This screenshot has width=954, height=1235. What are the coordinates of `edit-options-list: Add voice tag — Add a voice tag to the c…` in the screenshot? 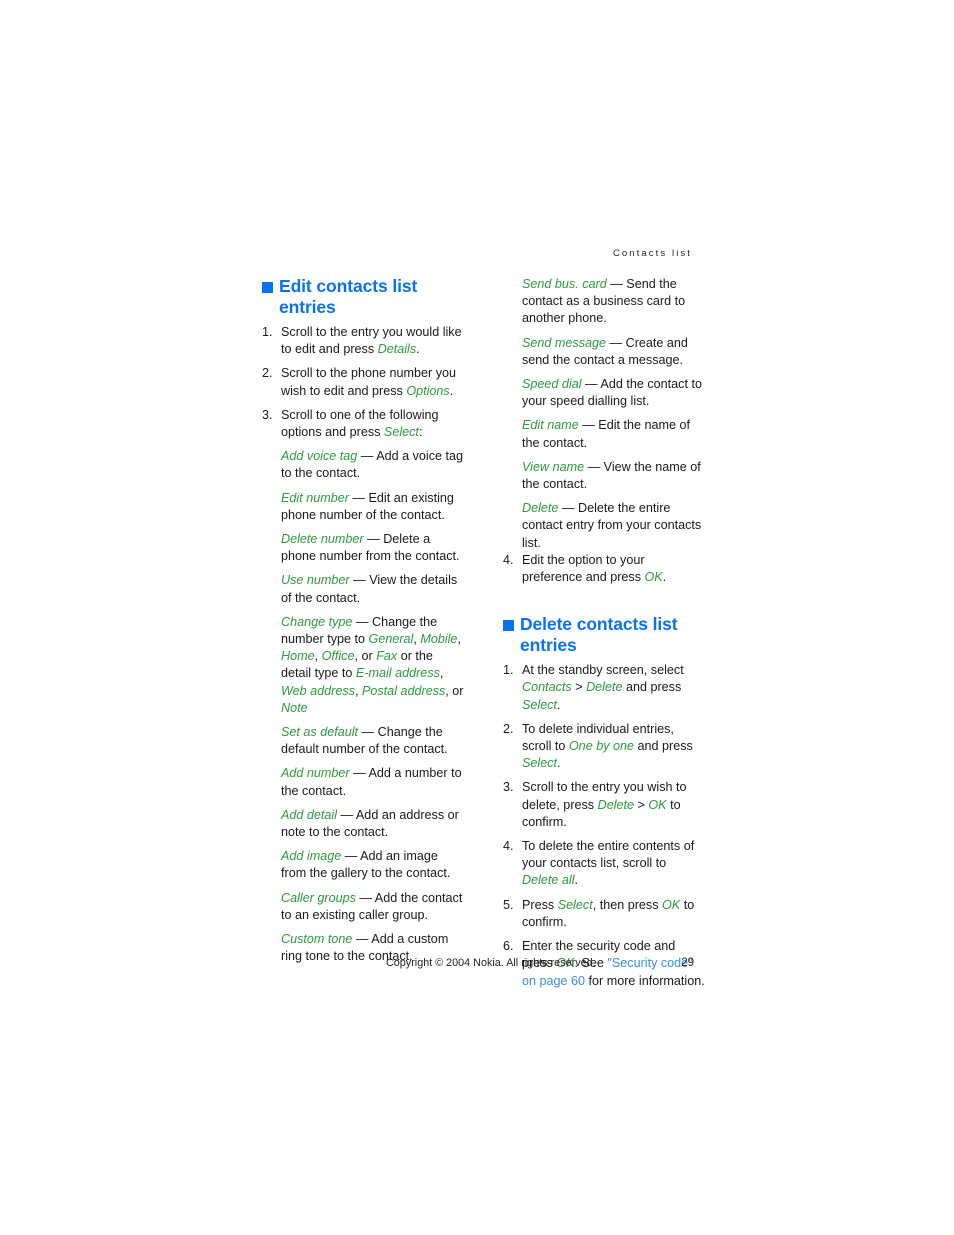 It's located at (363, 706).